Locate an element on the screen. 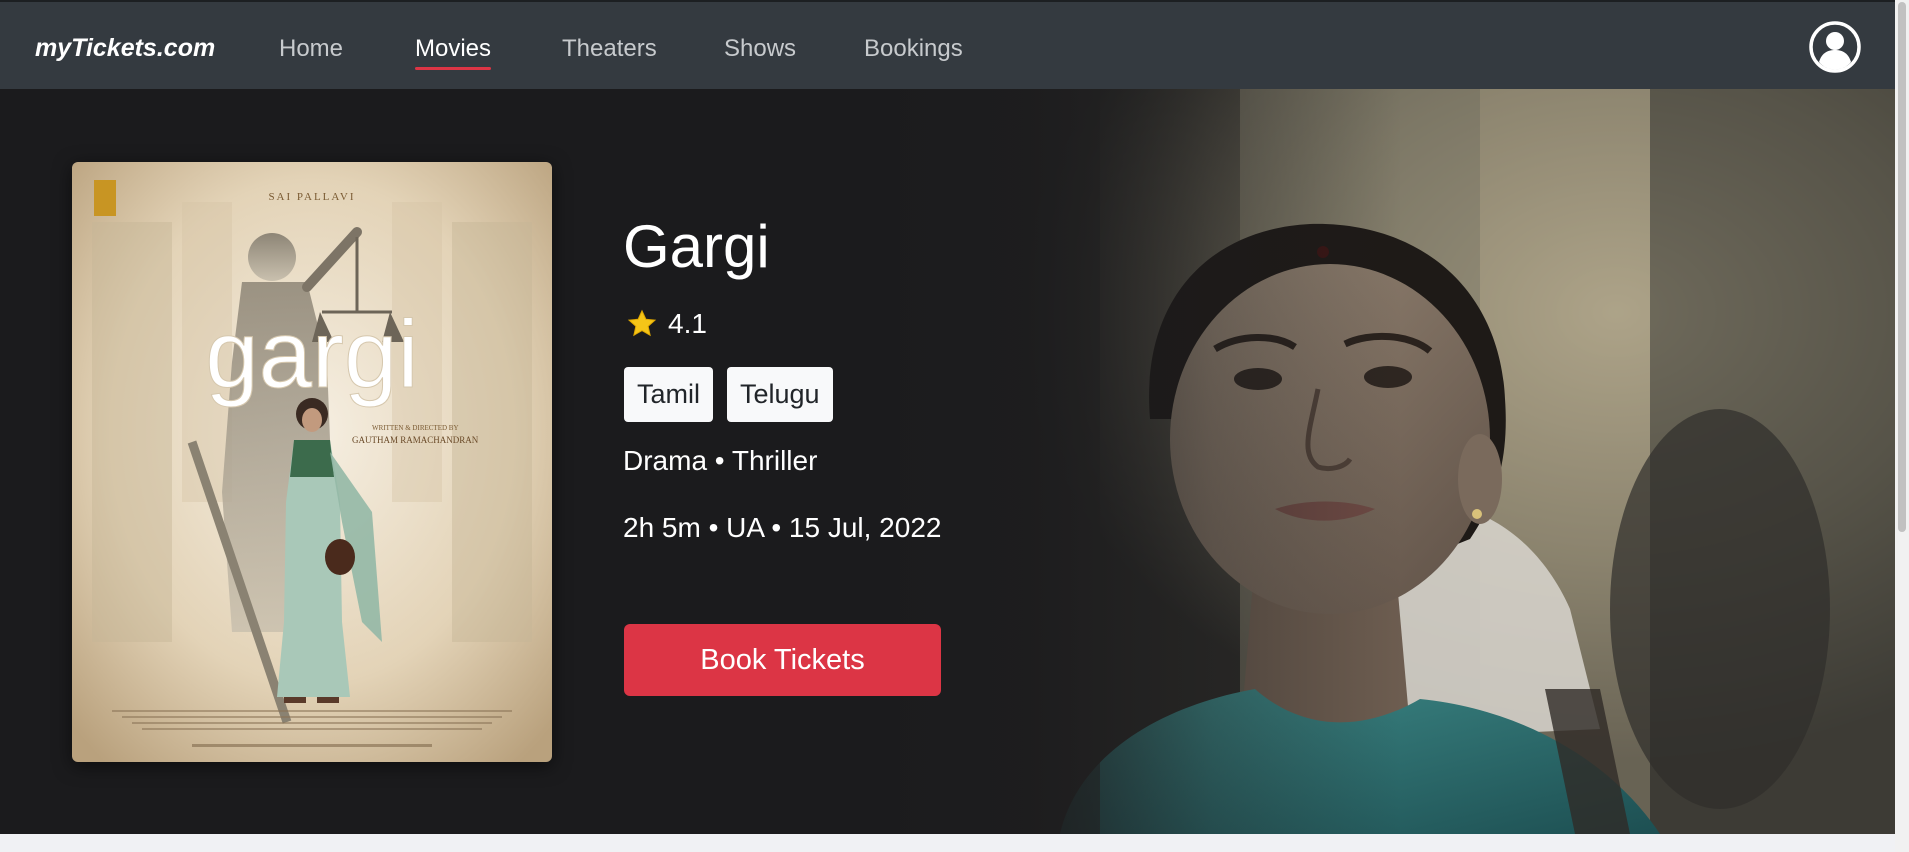 Image resolution: width=1909 pixels, height=852 pixels. brand-logo: myTickets.com is located at coordinates (125, 48).